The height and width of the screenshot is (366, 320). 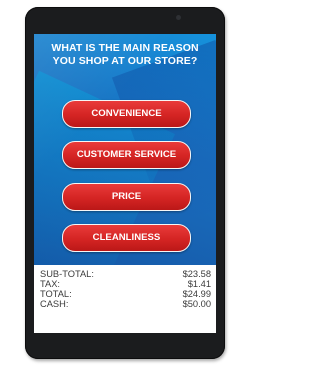 I want to click on question-line-2: YOU SHOP AT OUR STORE?, so click(x=125, y=61).